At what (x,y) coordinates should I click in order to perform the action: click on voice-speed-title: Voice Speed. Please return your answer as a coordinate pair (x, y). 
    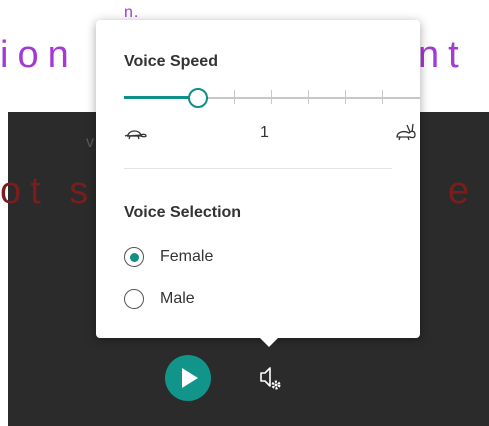
    Looking at the image, I should click on (171, 61).